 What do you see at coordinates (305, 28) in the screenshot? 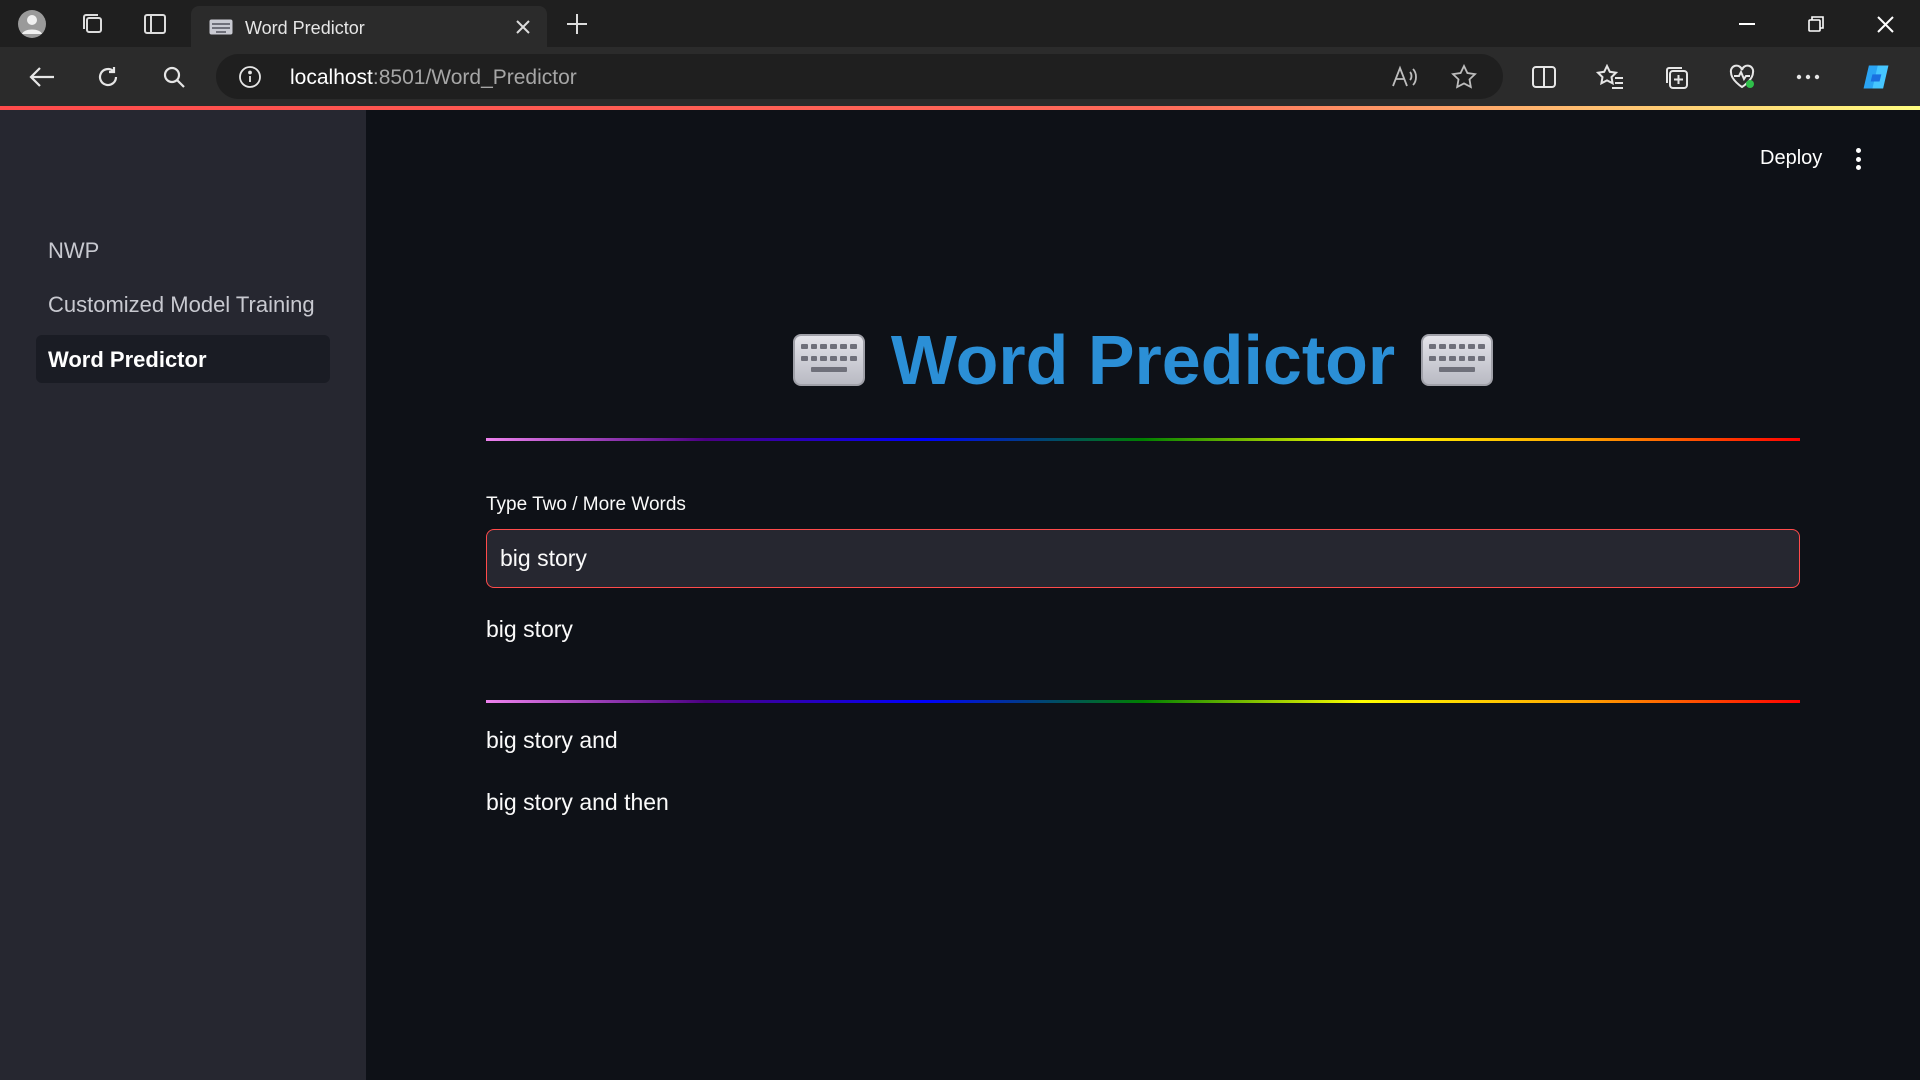
I see `tab-title: Word Predictor` at bounding box center [305, 28].